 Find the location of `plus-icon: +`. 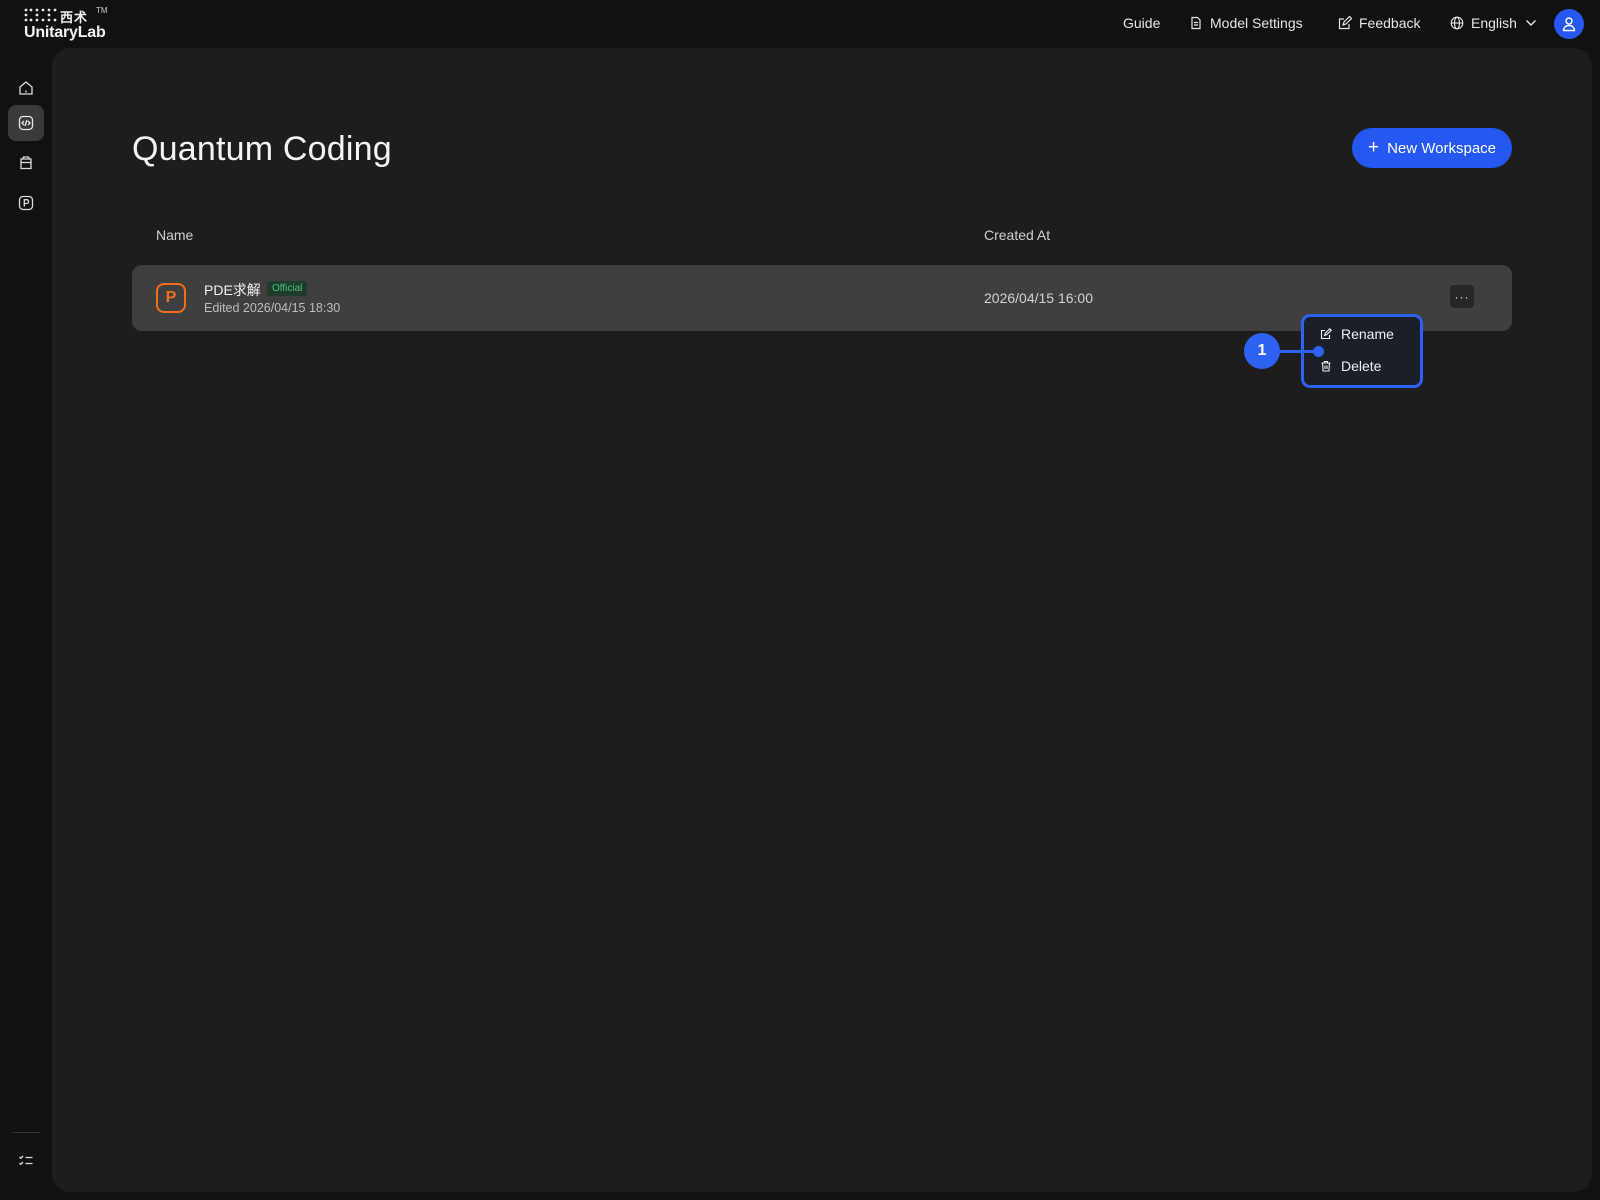

plus-icon: + is located at coordinates (1373, 147).